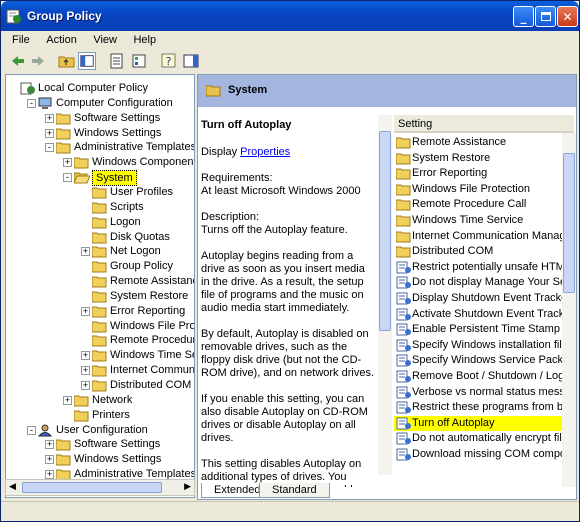  What do you see at coordinates (139, 61) in the screenshot?
I see `export-list-icon` at bounding box center [139, 61].